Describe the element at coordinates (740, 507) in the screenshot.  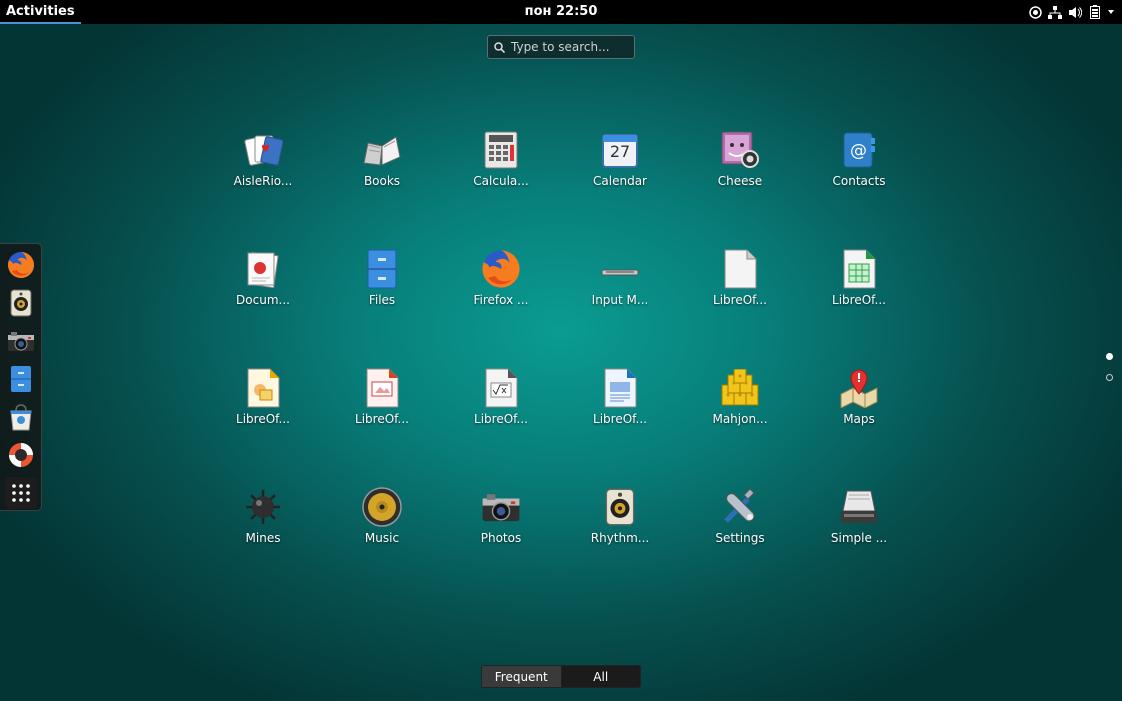
I see `settings-icon` at that location.